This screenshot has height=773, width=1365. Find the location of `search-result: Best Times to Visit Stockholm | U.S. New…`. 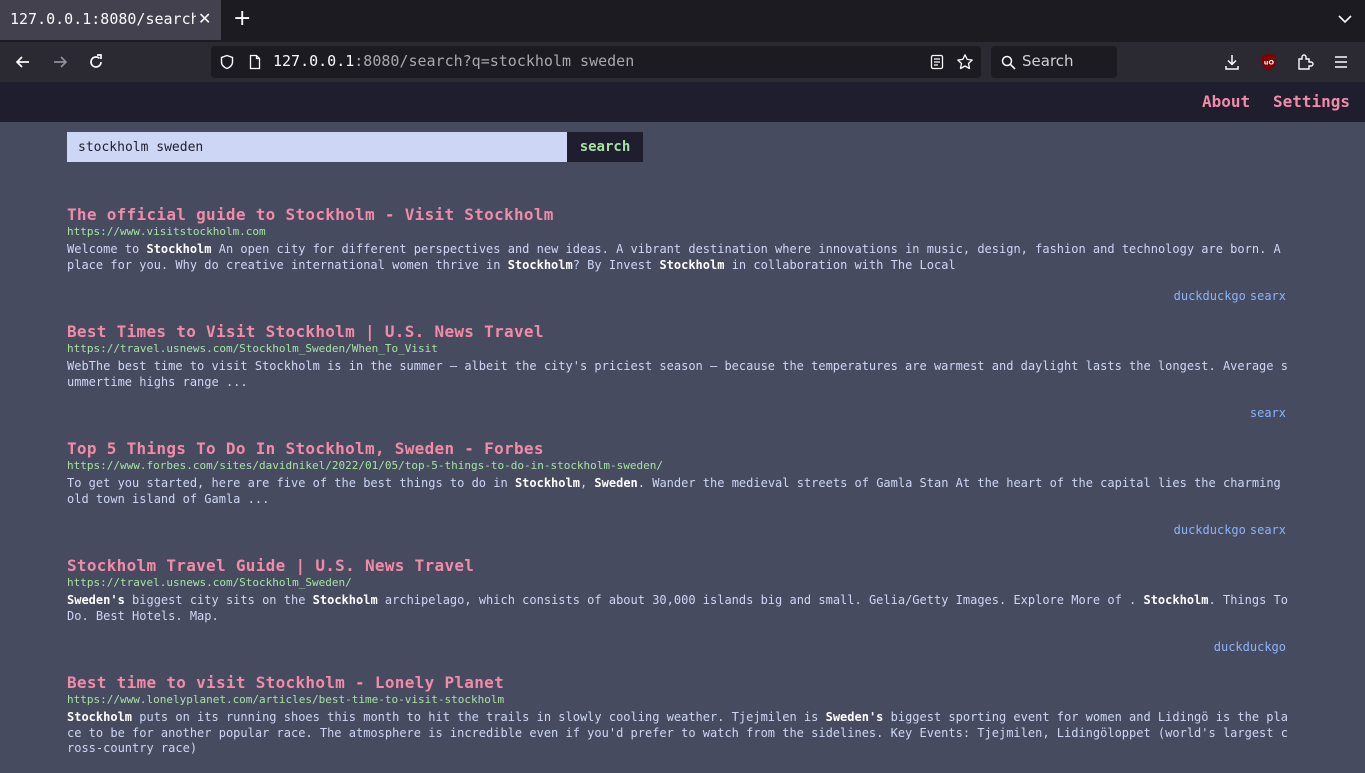

search-result: Best Times to Visit Stockholm | U.S. New… is located at coordinates (680, 372).